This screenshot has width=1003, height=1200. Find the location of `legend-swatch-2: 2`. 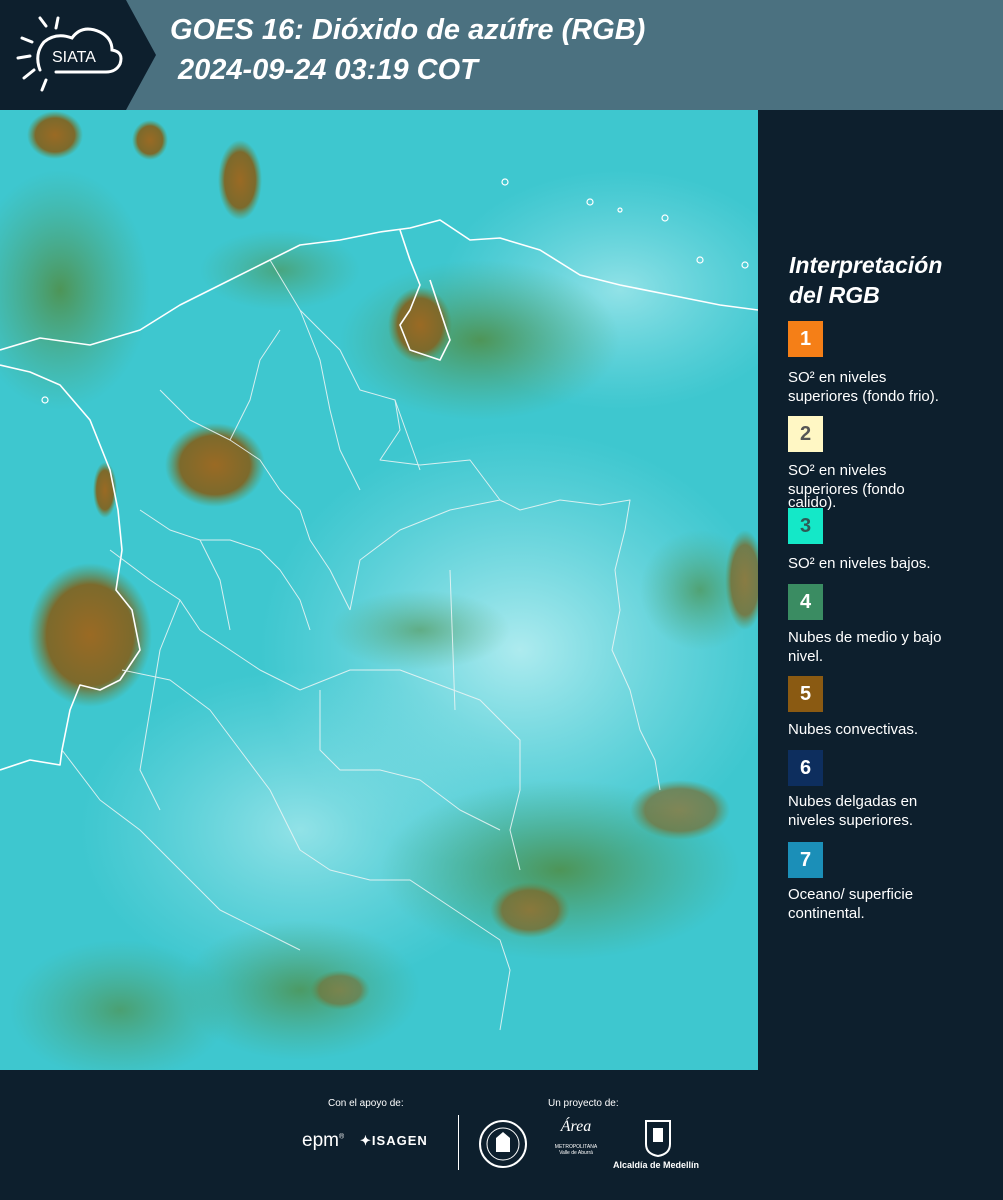

legend-swatch-2: 2 is located at coordinates (805, 434).